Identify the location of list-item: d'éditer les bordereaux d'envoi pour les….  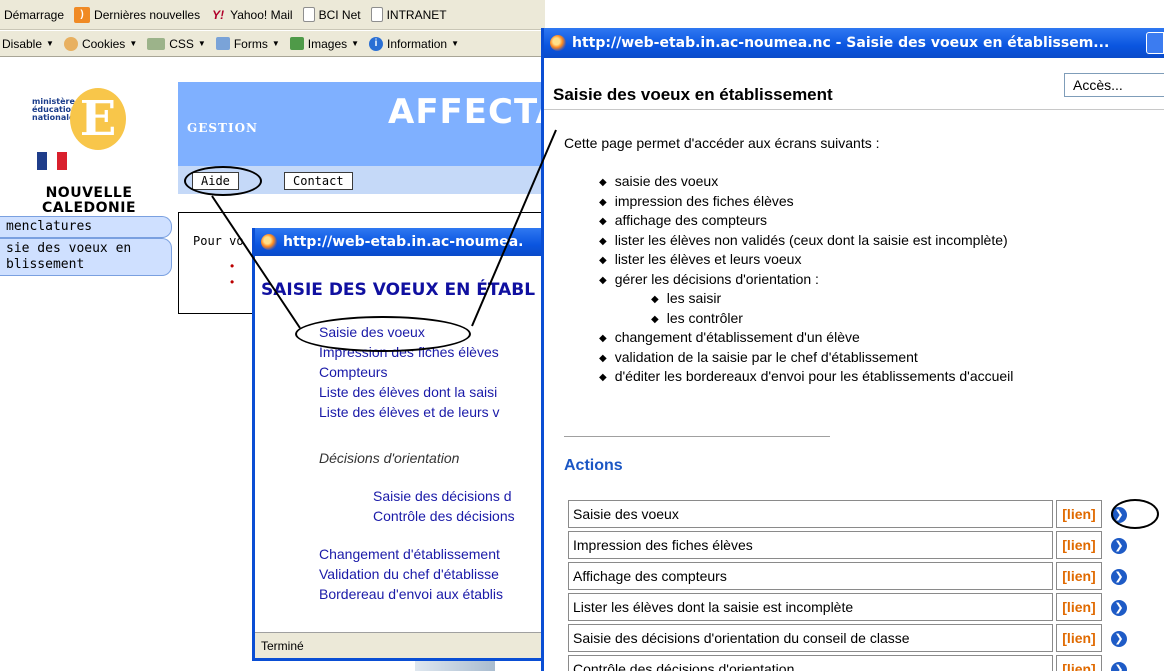
(806, 378).